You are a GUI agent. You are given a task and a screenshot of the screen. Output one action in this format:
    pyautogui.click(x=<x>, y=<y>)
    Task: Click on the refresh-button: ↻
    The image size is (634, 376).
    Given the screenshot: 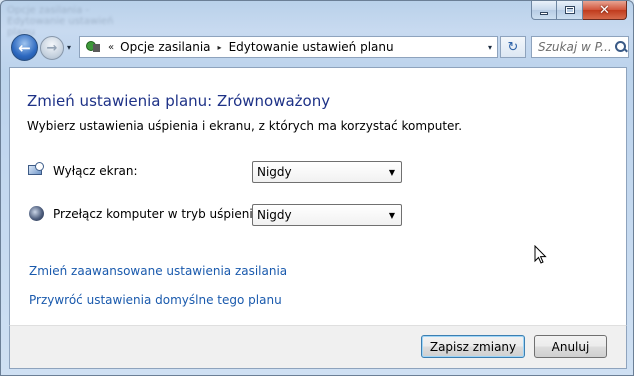 What is the action you would take?
    pyautogui.click(x=513, y=47)
    